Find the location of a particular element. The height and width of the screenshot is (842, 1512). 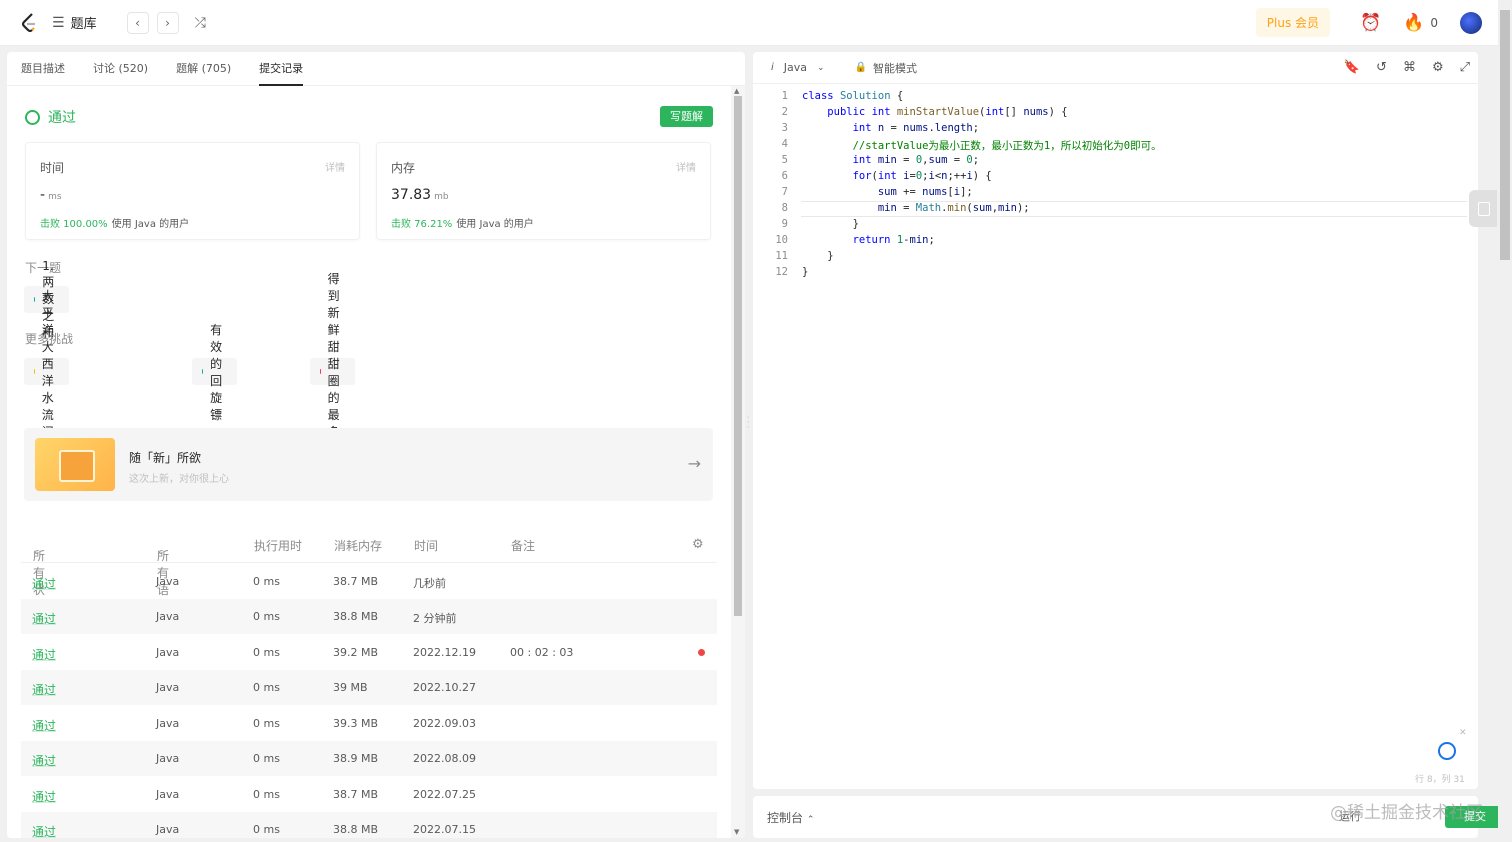

tab-submissions: 提交记录 is located at coordinates (281, 69).